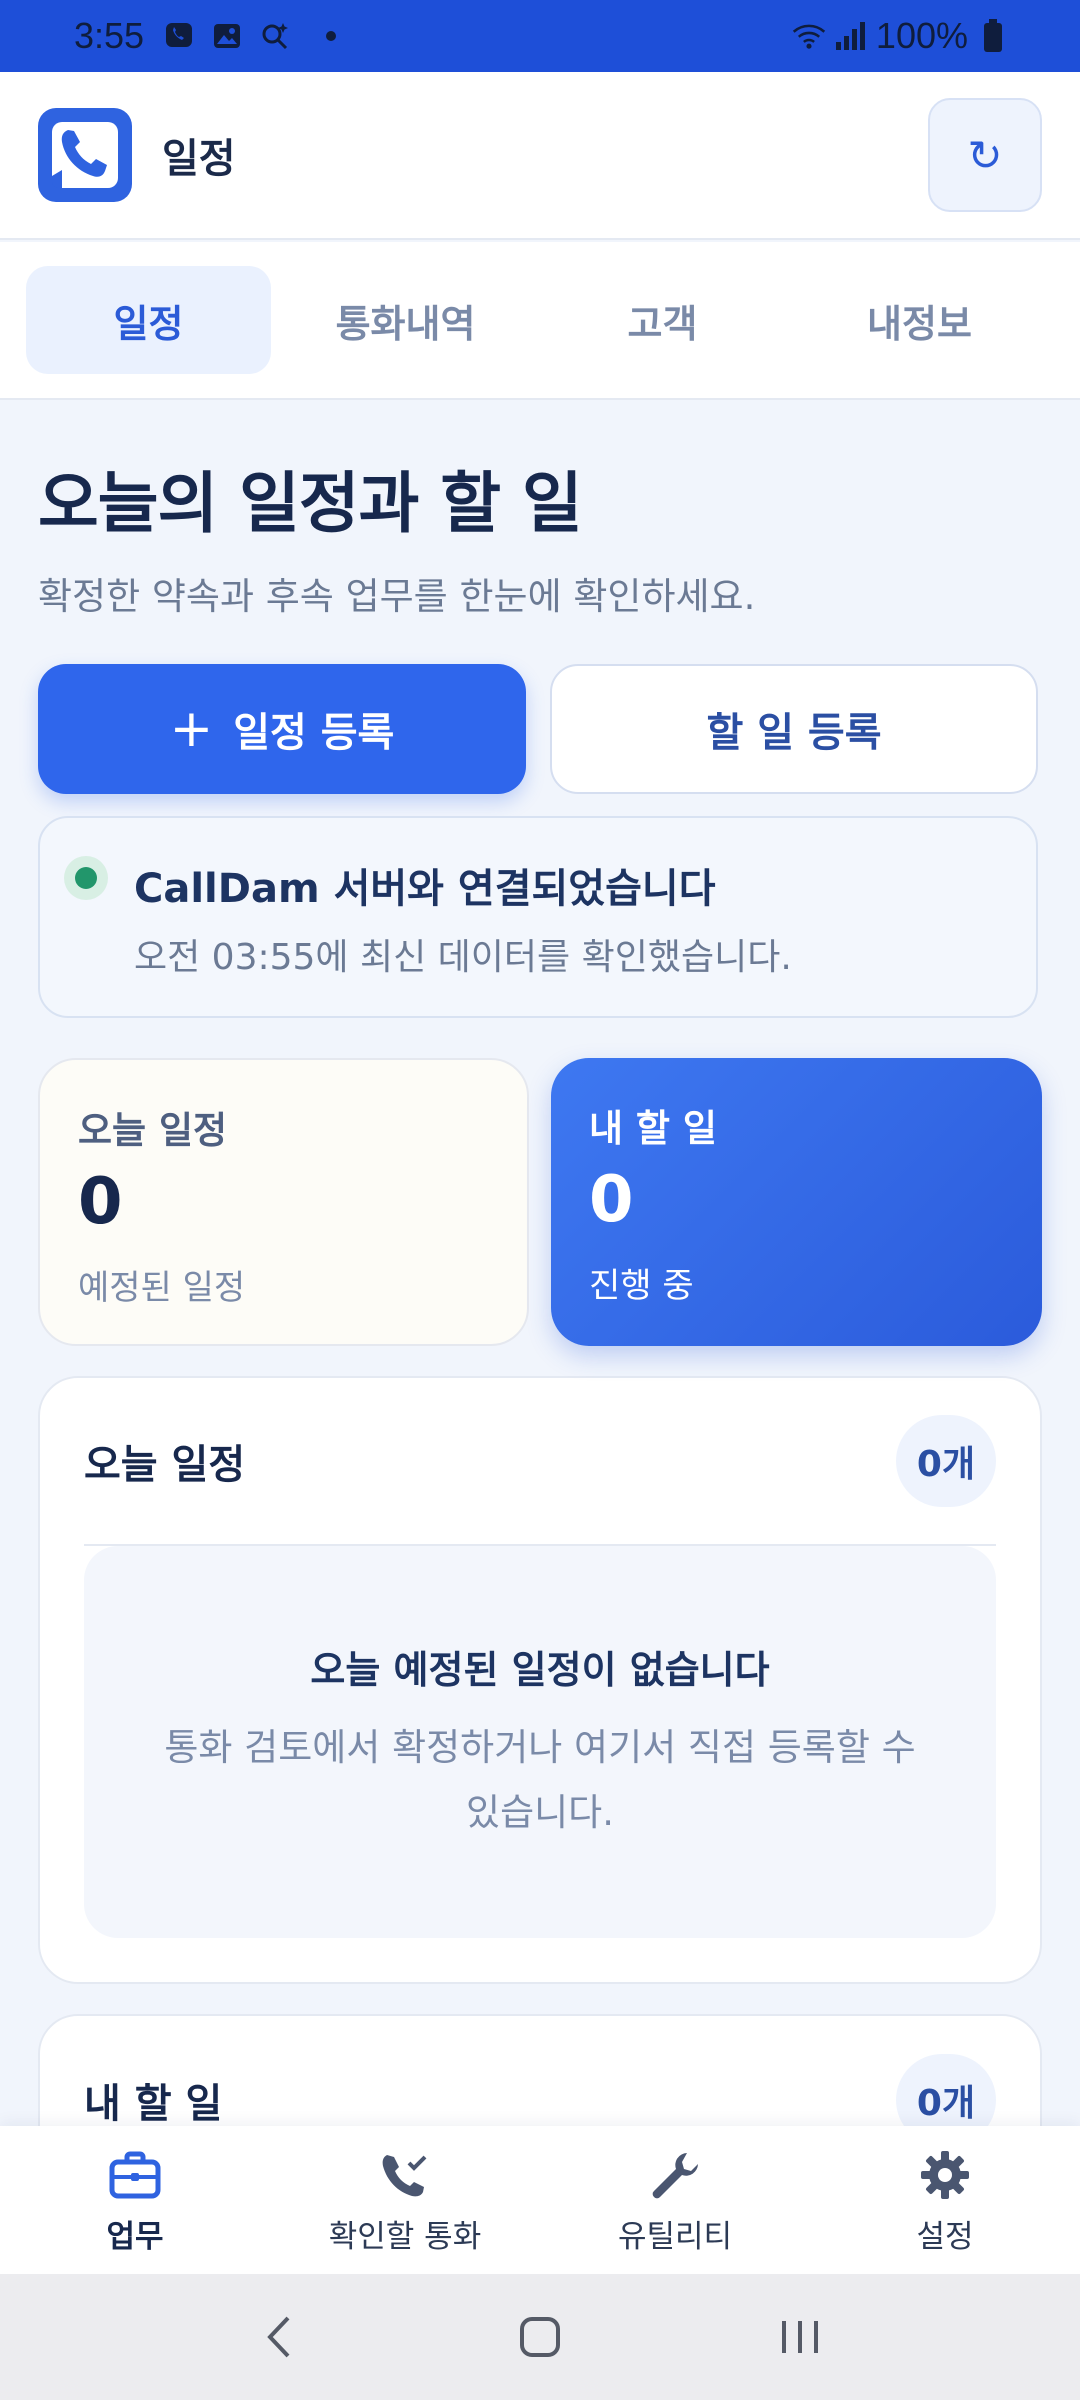 The height and width of the screenshot is (2400, 1080). I want to click on page-subtitle: 확정한 약속과 후속 업무를 한눈에 확인하세요., so click(397, 596).